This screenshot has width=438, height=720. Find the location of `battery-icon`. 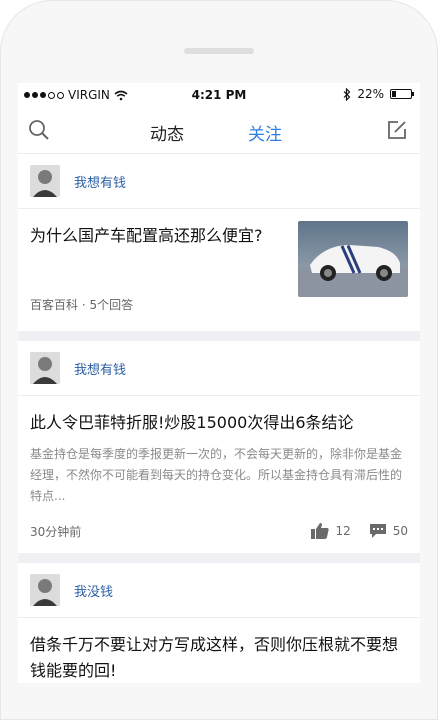

battery-icon is located at coordinates (402, 94).